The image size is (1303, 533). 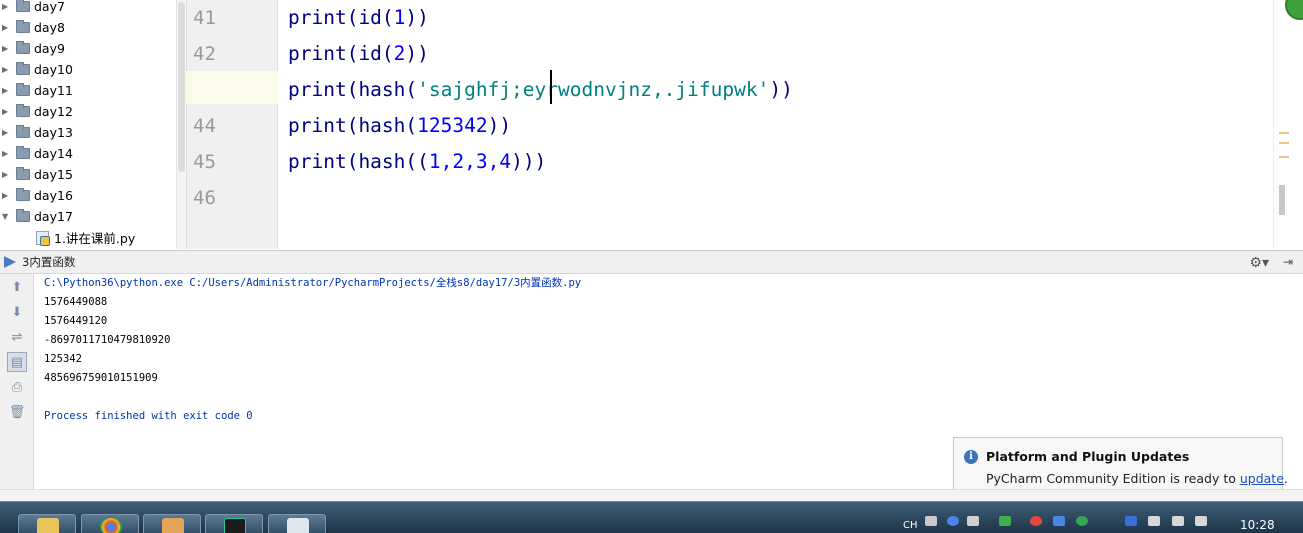 I want to click on taskbar-pycharm, so click(x=234, y=523).